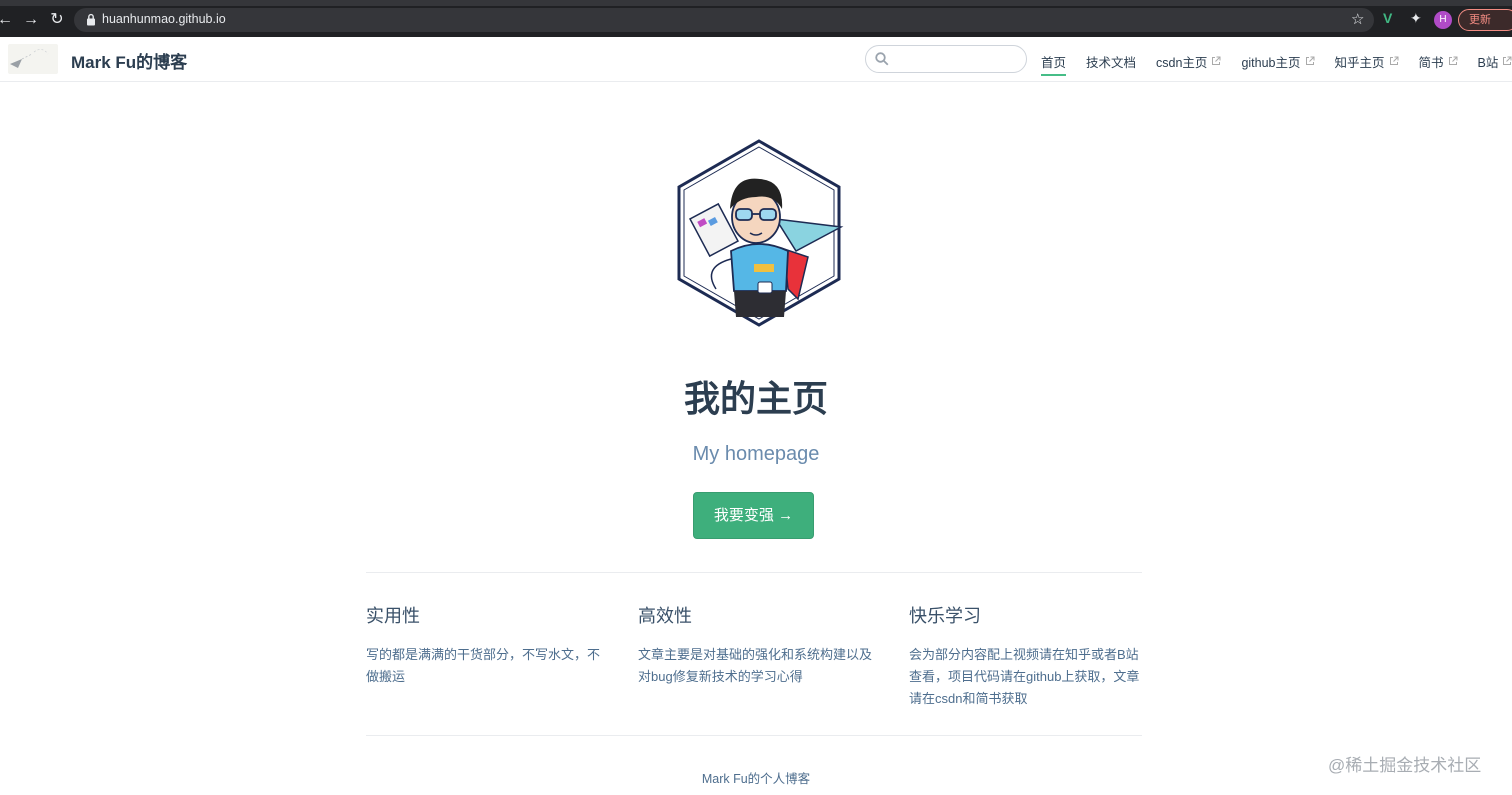  What do you see at coordinates (755, 398) in the screenshot?
I see `hero-title: 我的主页` at bounding box center [755, 398].